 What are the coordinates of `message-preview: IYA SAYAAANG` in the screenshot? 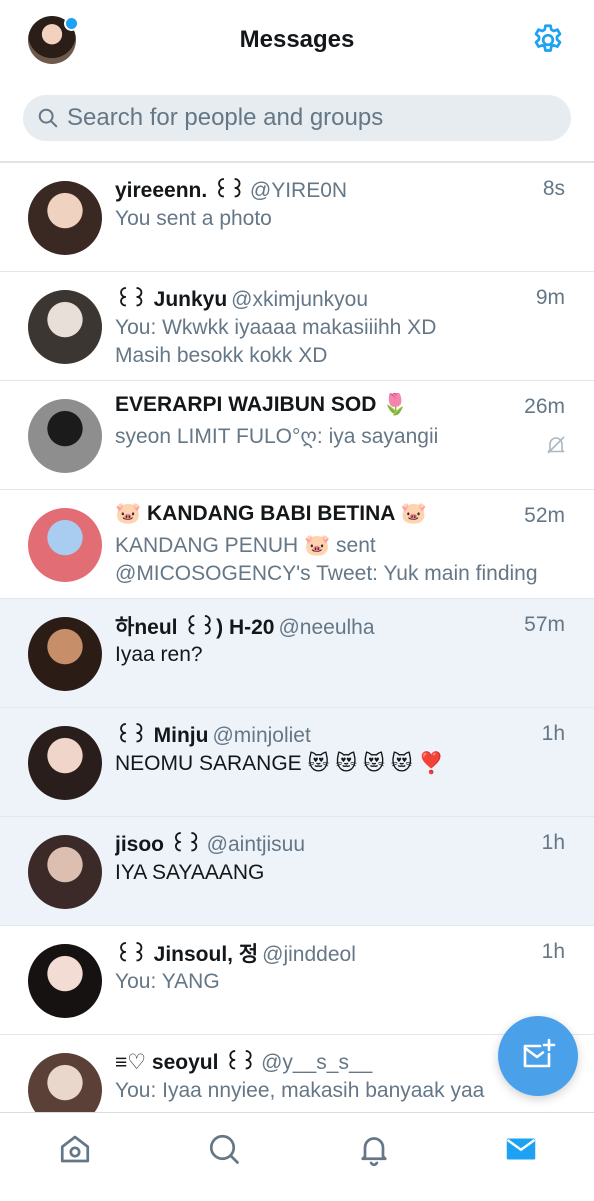 It's located at (345, 873).